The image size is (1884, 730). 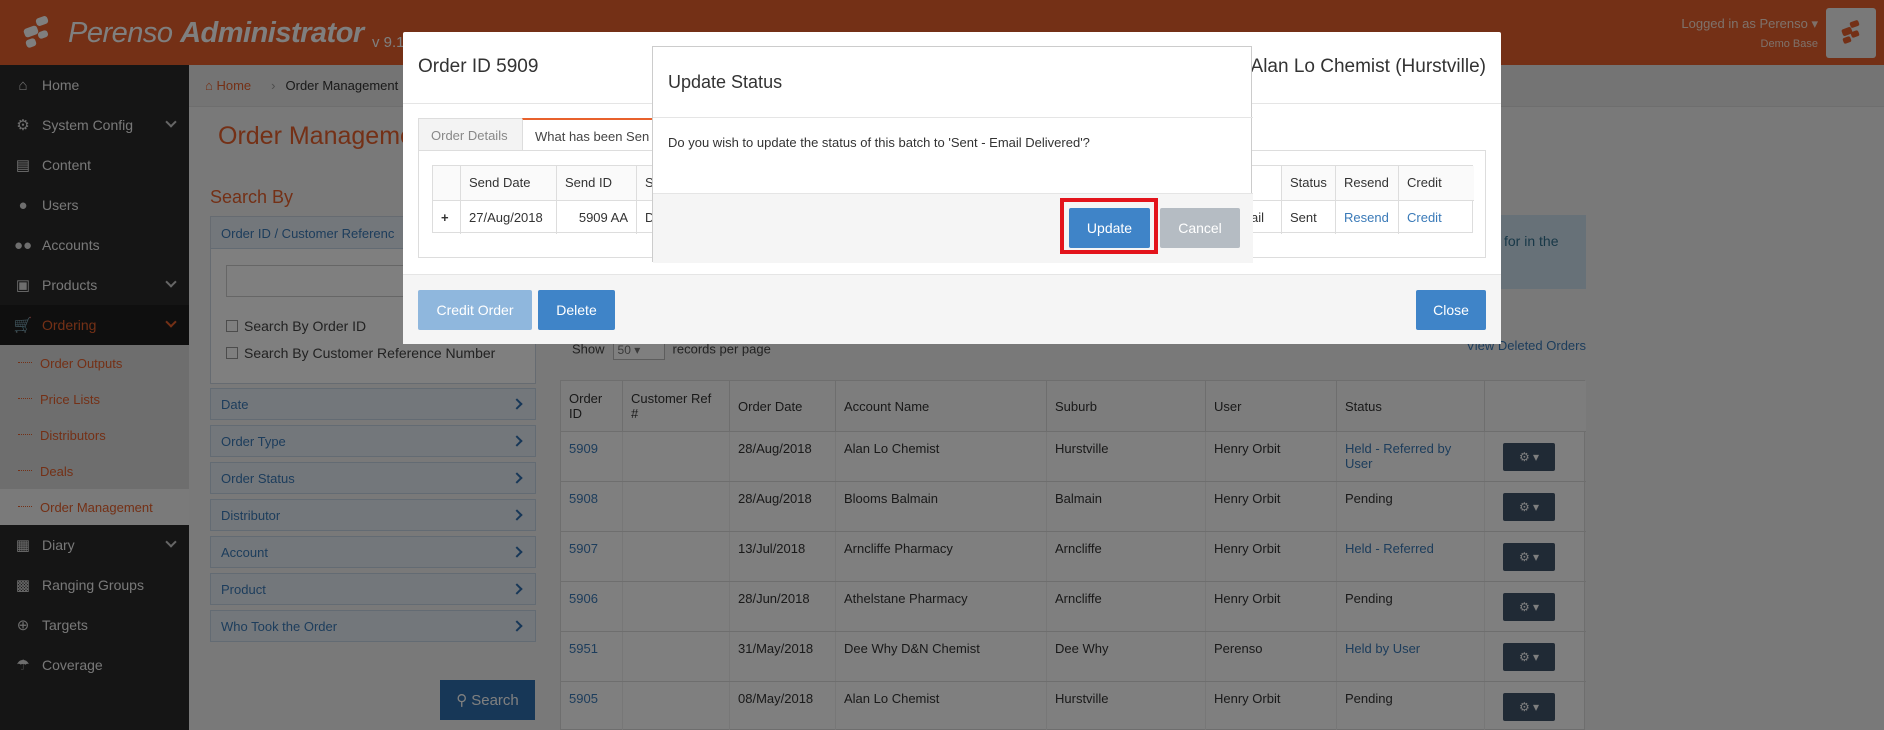 What do you see at coordinates (500, 182) in the screenshot?
I see `header-label: Send Date` at bounding box center [500, 182].